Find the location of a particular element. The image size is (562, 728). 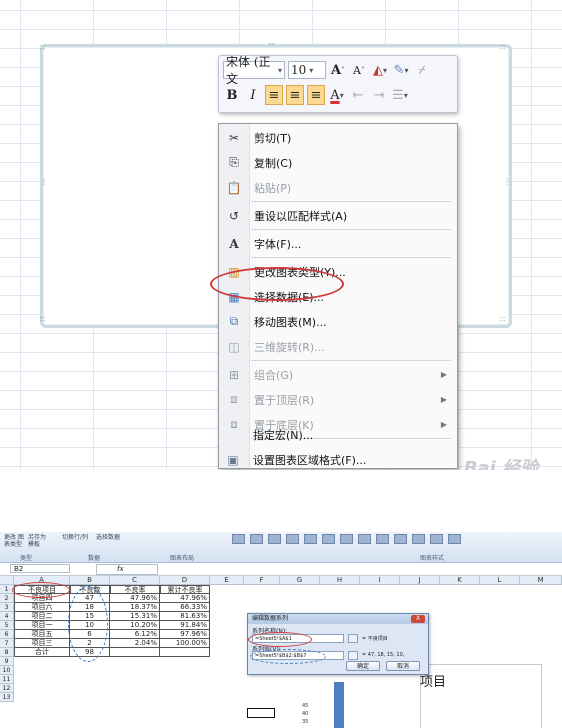

resize-handle-top: ···· is located at coordinates (271, 45).